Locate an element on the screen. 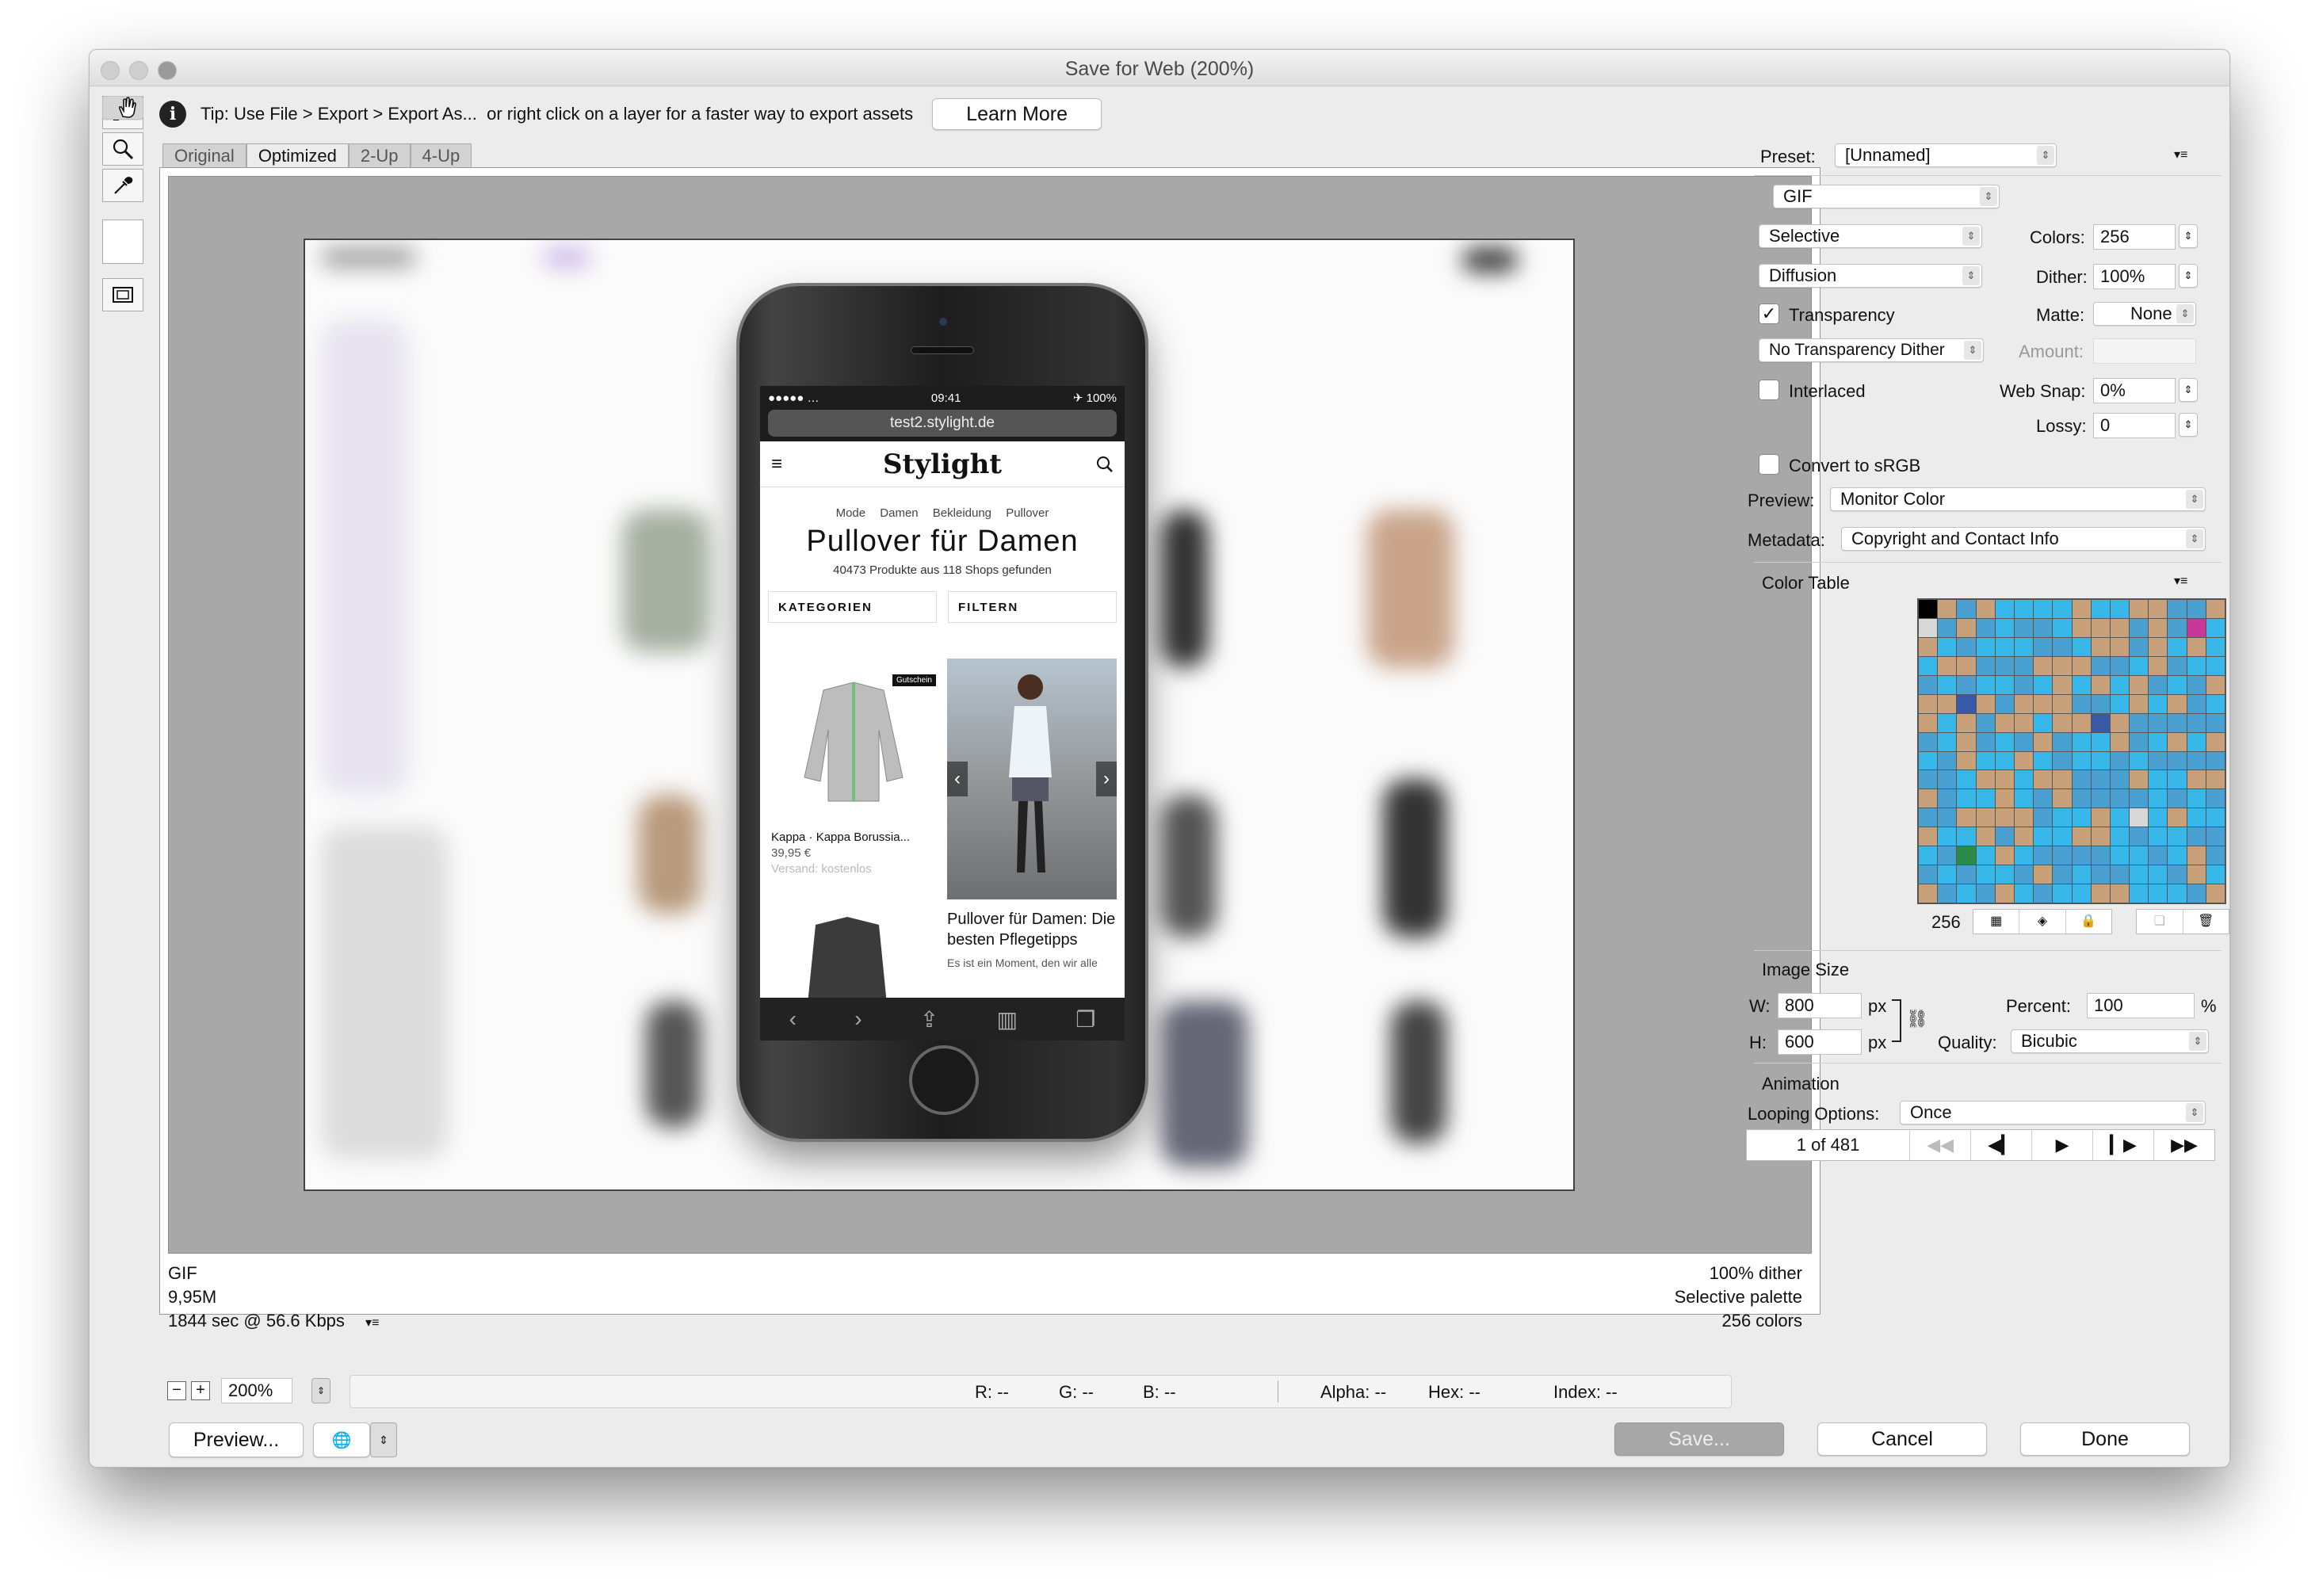 The width and height of the screenshot is (2319, 1596). color-table-grid is located at coordinates (2071, 751).